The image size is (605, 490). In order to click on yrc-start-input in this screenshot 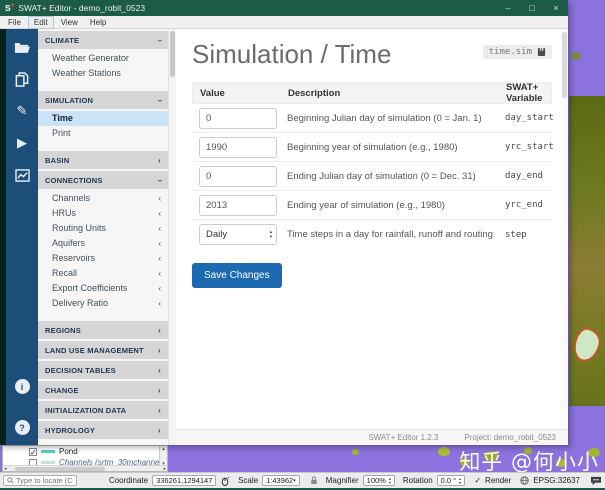, I will do `click(238, 147)`.